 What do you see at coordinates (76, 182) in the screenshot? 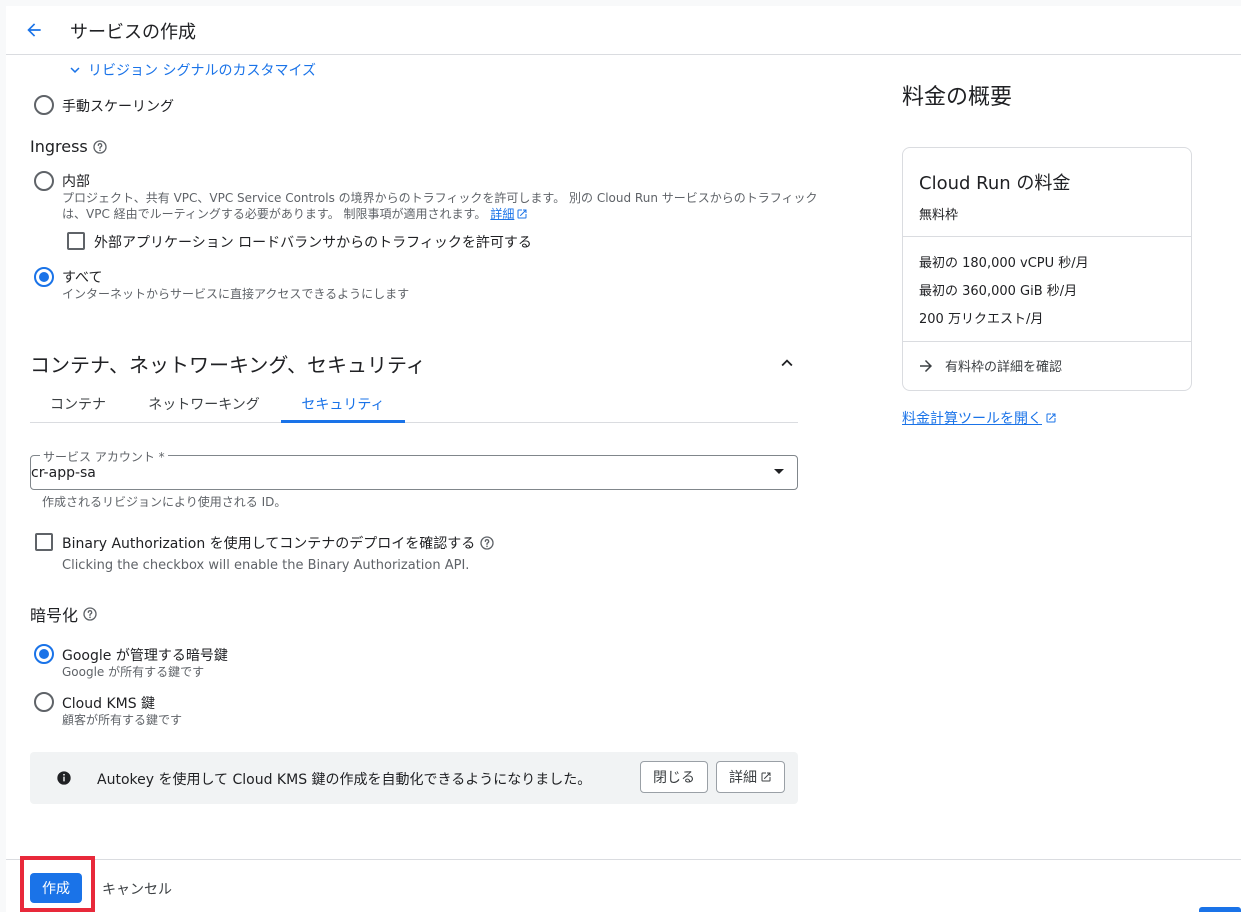
I see `ingress-internal-label: 内部` at bounding box center [76, 182].